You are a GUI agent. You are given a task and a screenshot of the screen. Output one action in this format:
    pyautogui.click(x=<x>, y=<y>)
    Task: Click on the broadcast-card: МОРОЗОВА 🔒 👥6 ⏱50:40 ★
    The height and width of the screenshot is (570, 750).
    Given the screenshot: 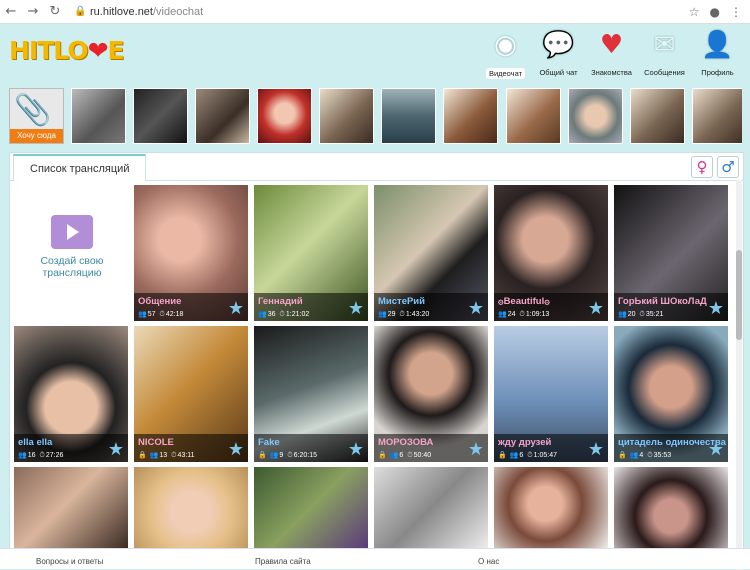 What is the action you would take?
    pyautogui.click(x=431, y=394)
    